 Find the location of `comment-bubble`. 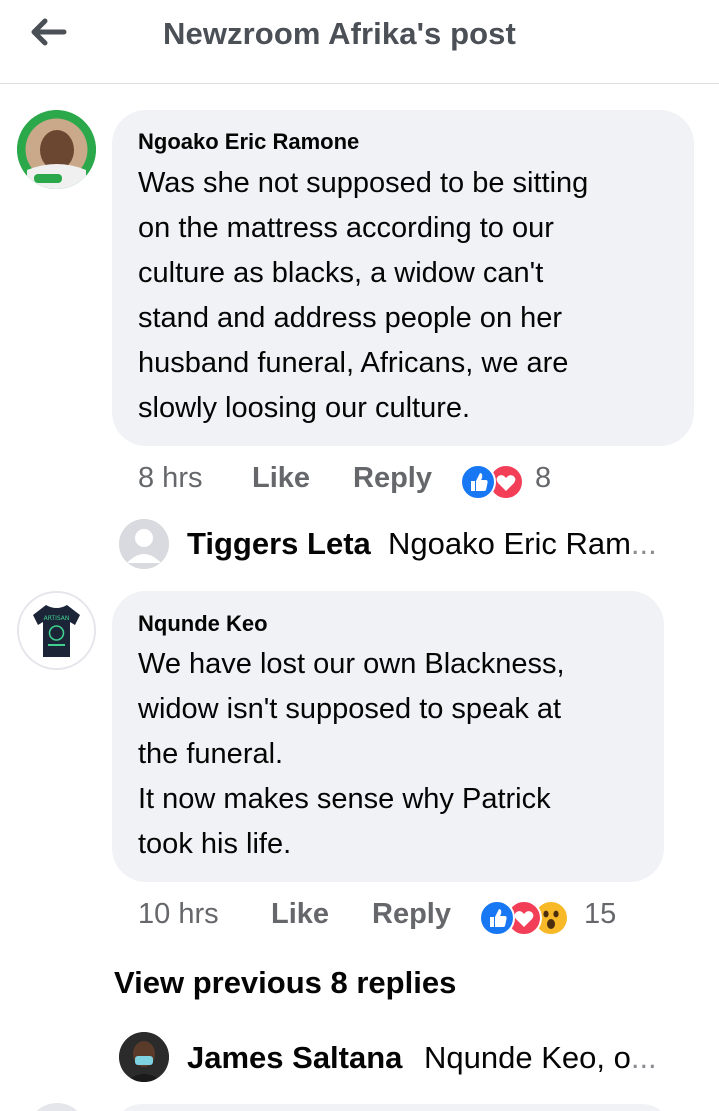

comment-bubble is located at coordinates (392, 1107).